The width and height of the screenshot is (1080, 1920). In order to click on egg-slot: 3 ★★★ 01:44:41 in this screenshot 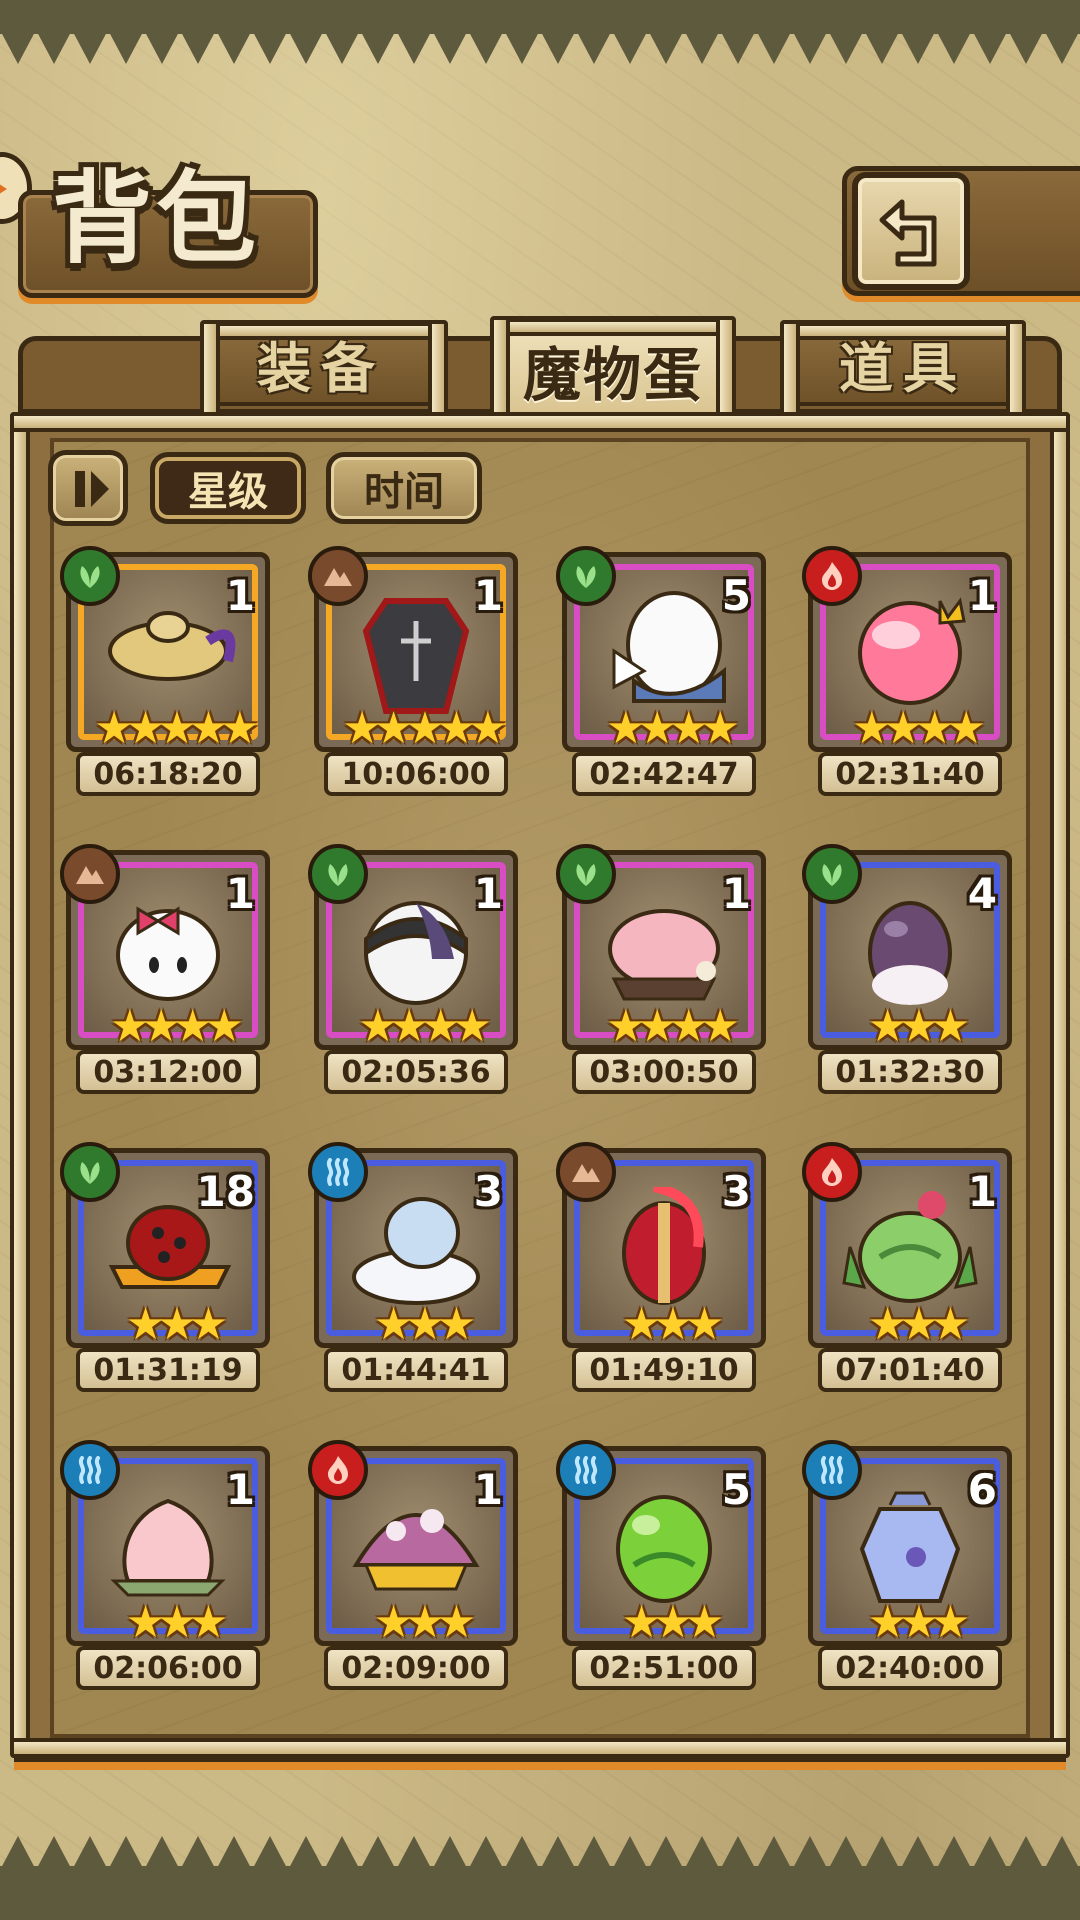, I will do `click(413, 1270)`.